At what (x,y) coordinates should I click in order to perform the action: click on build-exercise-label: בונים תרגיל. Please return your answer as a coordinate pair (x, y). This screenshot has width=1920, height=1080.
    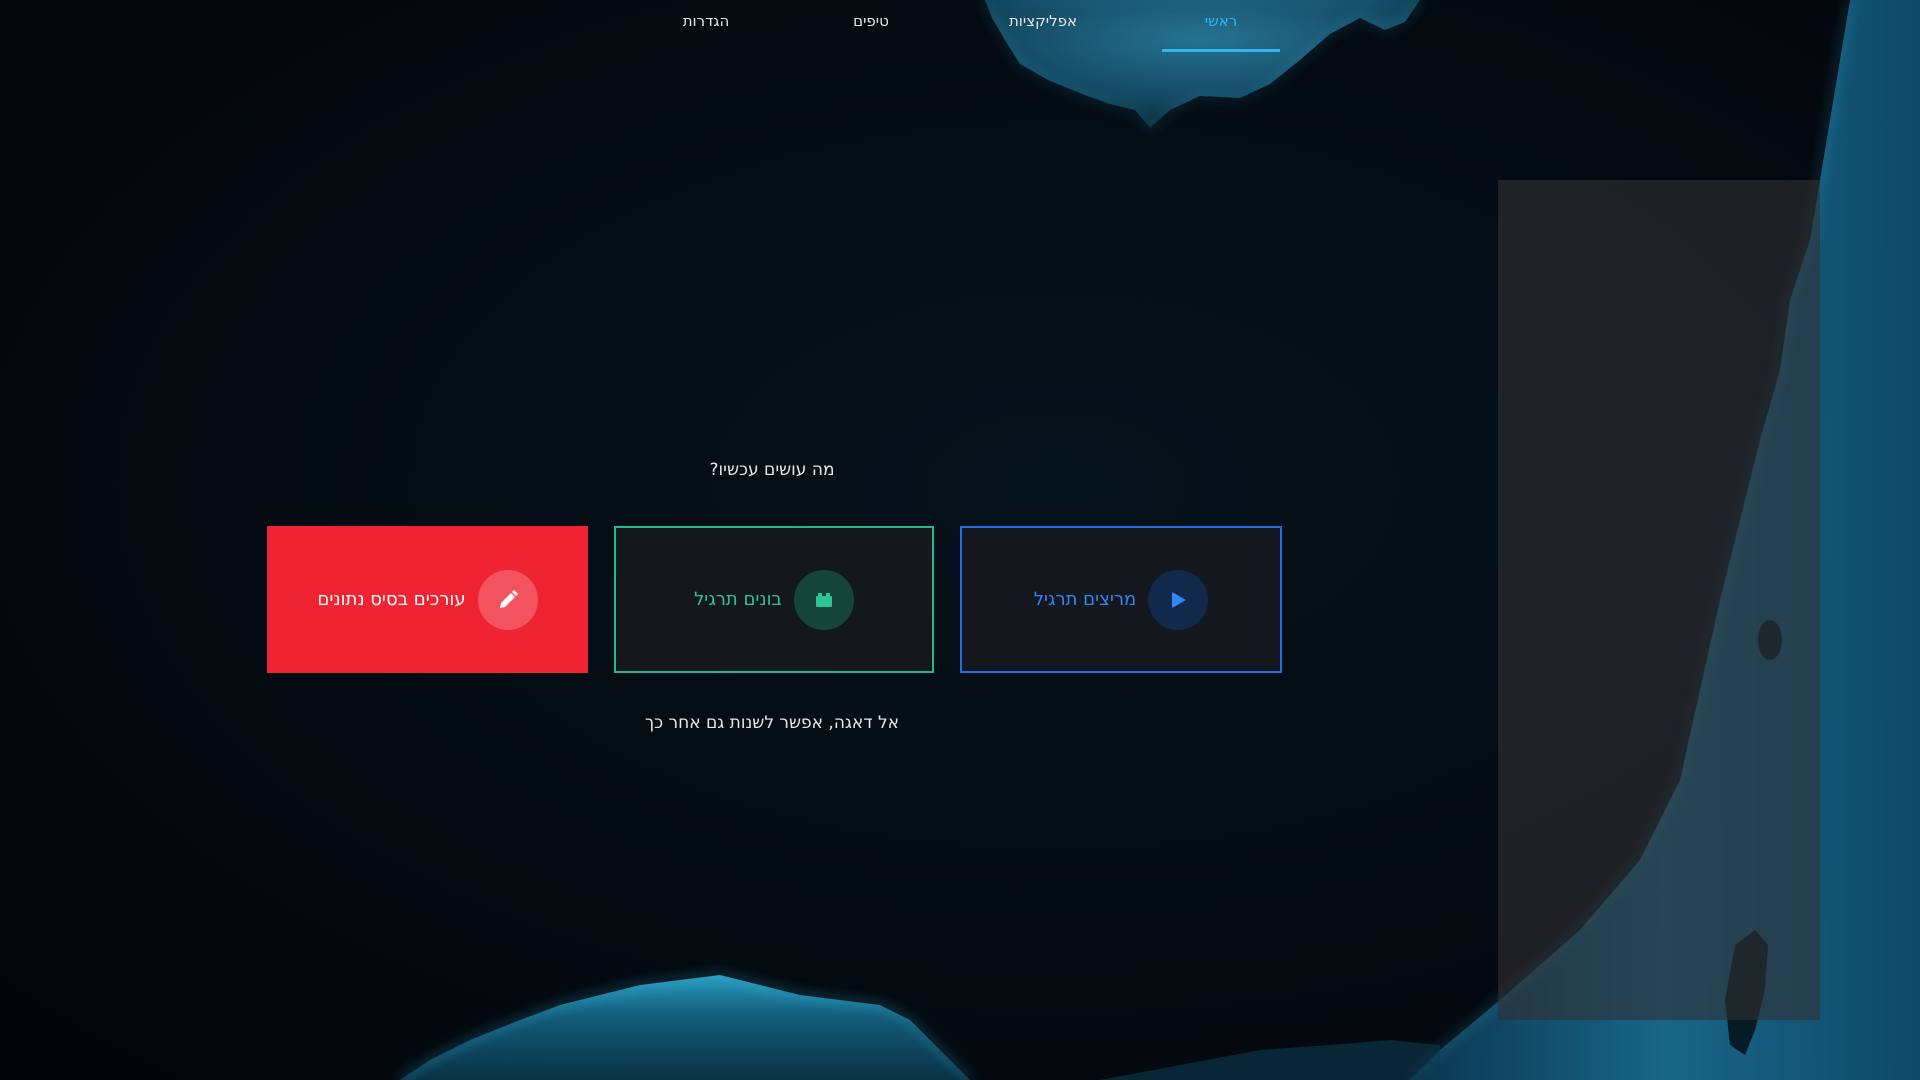
    Looking at the image, I should click on (738, 599).